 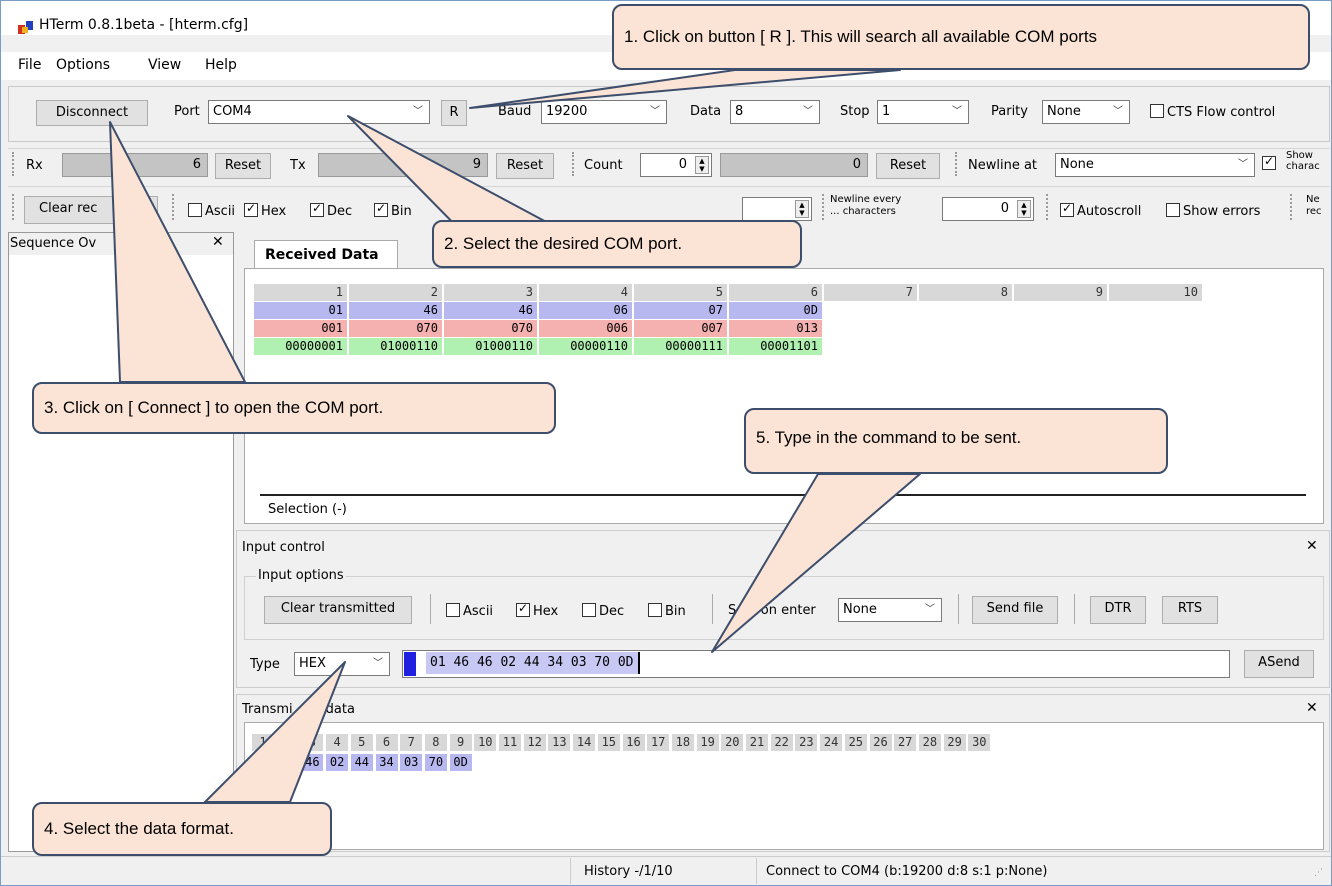 What do you see at coordinates (395, 346) in the screenshot?
I see `received-bin-cell: 01000110` at bounding box center [395, 346].